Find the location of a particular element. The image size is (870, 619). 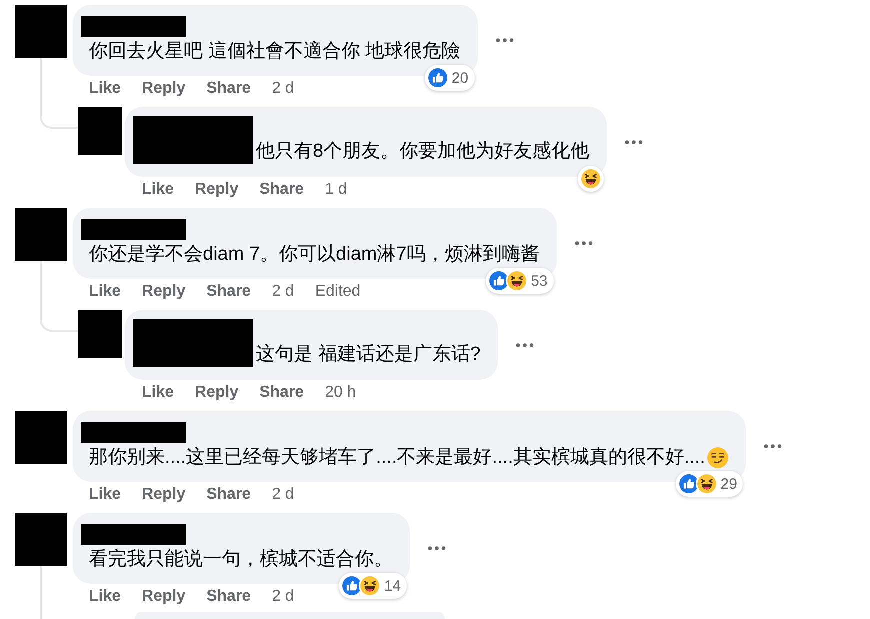

comment-text: 这句是 福建话还是广东话? is located at coordinates (368, 355).